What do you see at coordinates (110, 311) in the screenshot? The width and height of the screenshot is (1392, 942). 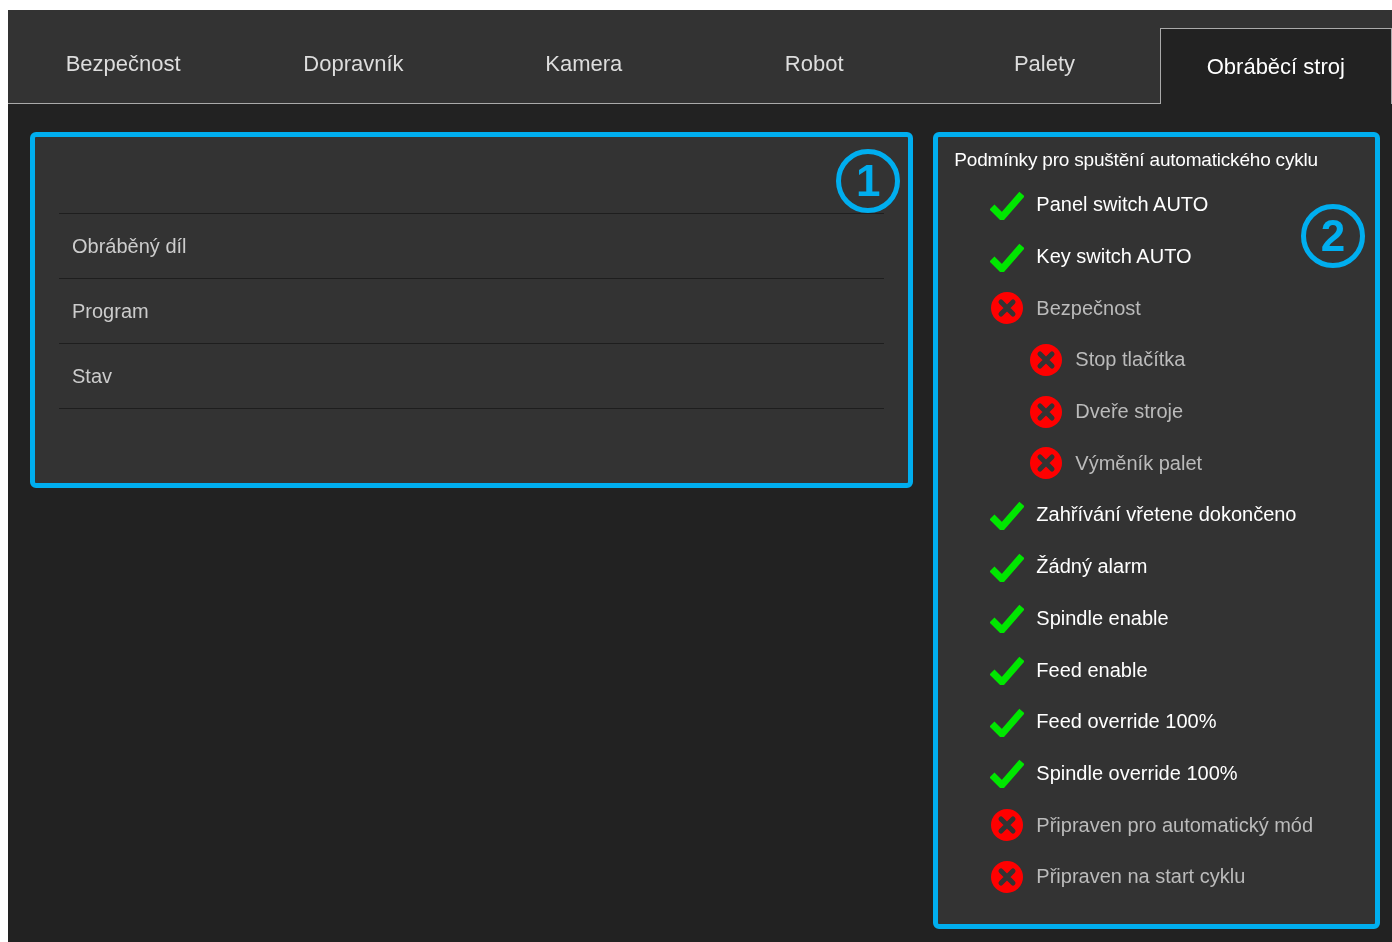 I see `row-label: Program` at bounding box center [110, 311].